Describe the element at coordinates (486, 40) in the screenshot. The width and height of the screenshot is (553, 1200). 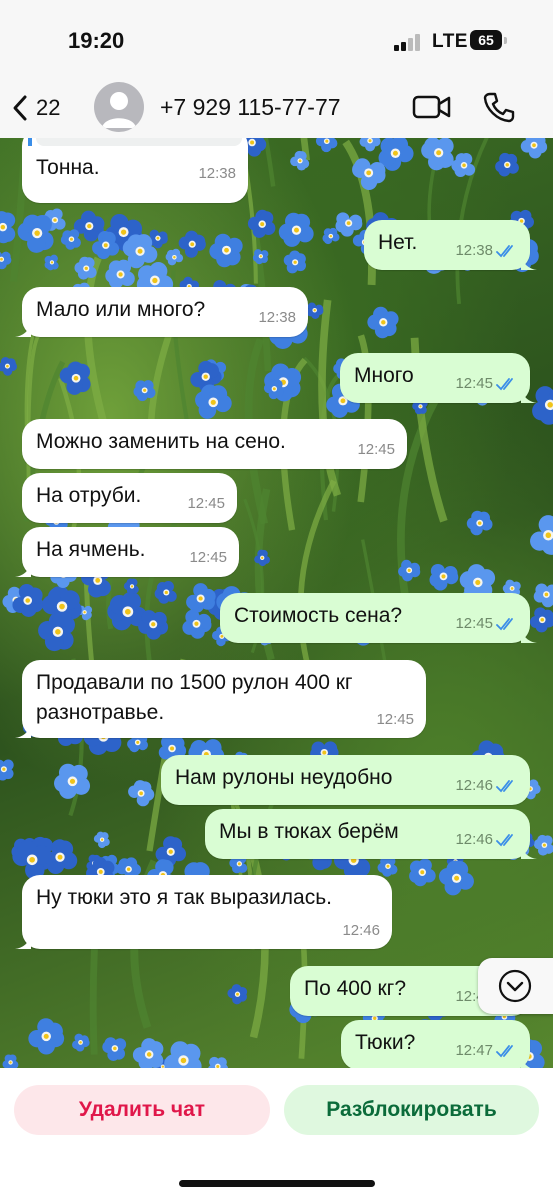
I see `battery-icon: 65` at that location.